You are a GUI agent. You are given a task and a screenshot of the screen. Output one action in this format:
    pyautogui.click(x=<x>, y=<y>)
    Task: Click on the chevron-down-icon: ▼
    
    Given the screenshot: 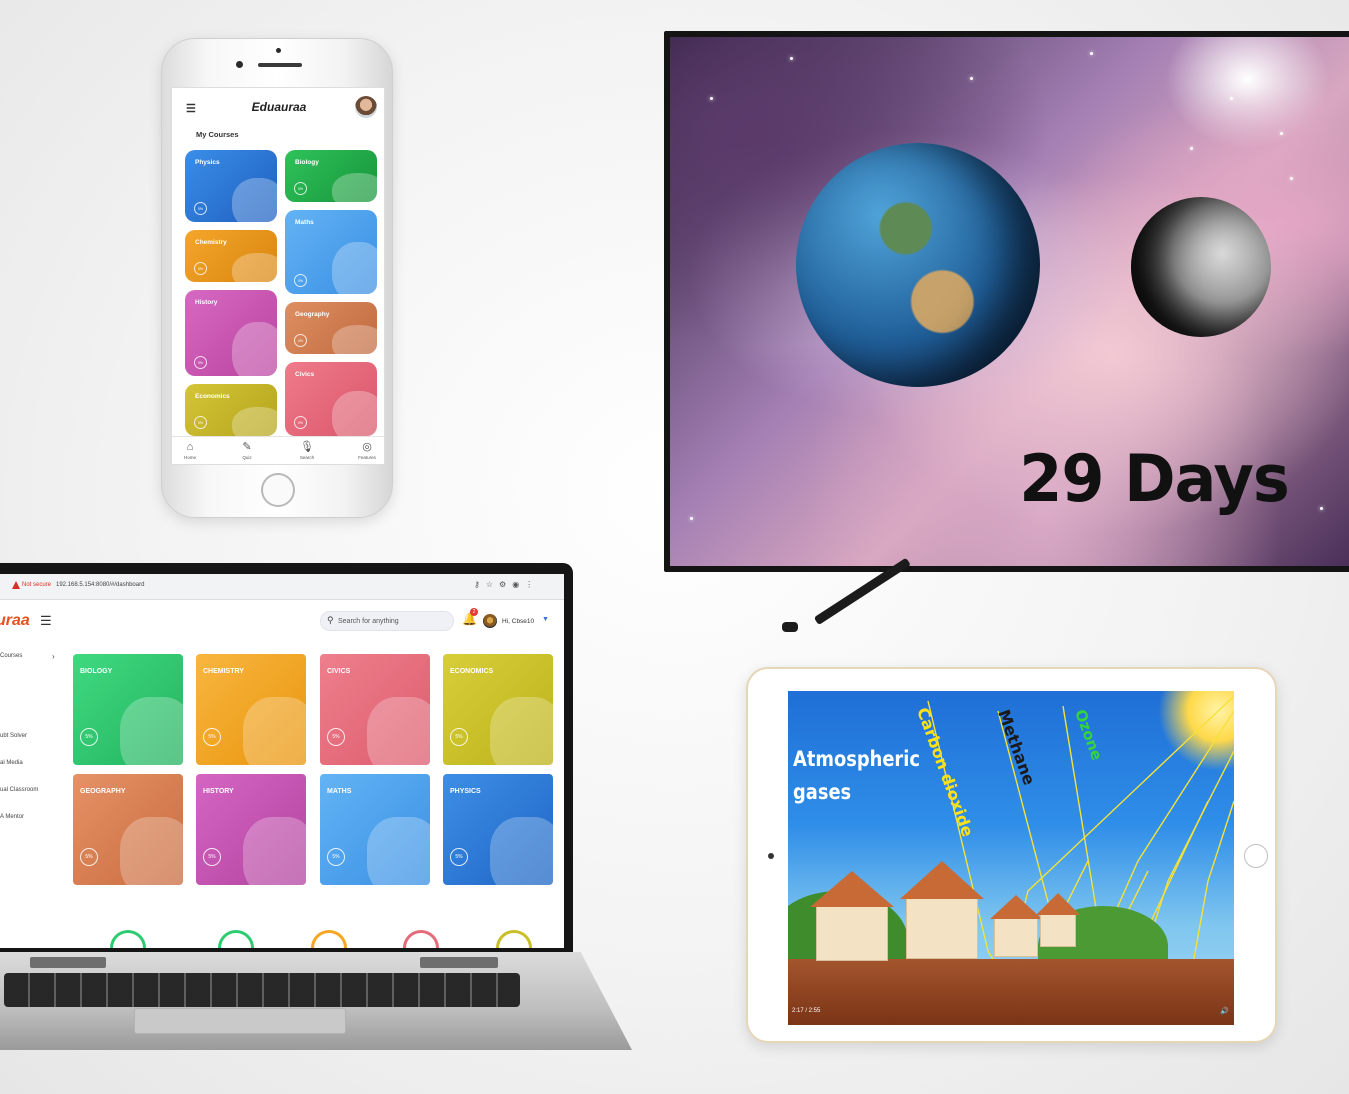 What is the action you would take?
    pyautogui.click(x=545, y=619)
    